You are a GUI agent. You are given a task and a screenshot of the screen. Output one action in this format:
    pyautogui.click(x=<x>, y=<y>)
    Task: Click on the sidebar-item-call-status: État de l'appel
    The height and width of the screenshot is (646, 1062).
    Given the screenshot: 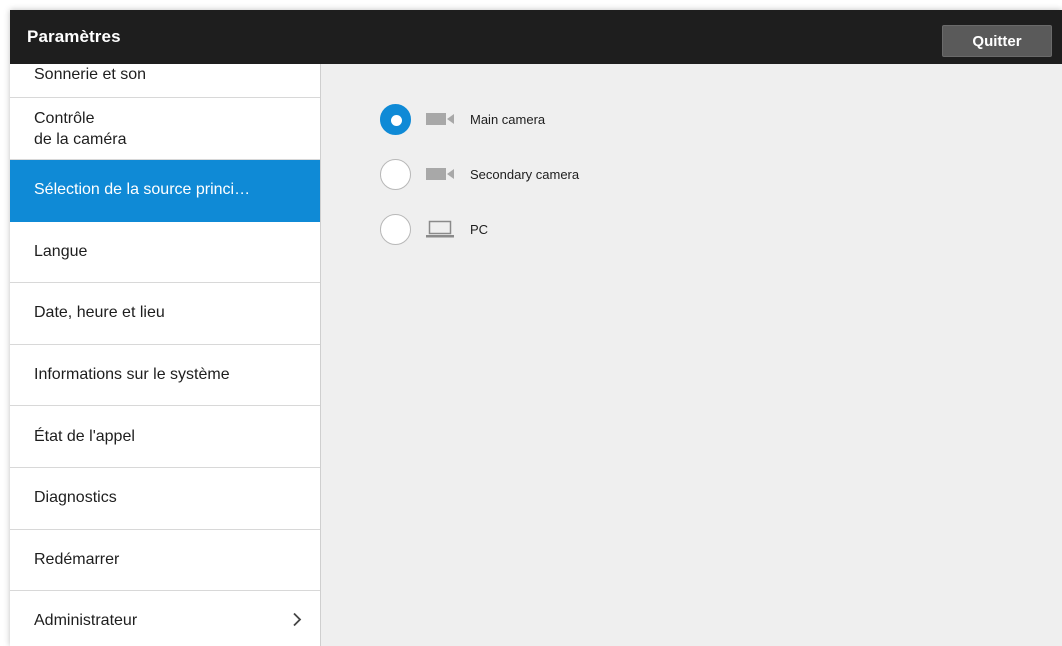 What is the action you would take?
    pyautogui.click(x=165, y=437)
    